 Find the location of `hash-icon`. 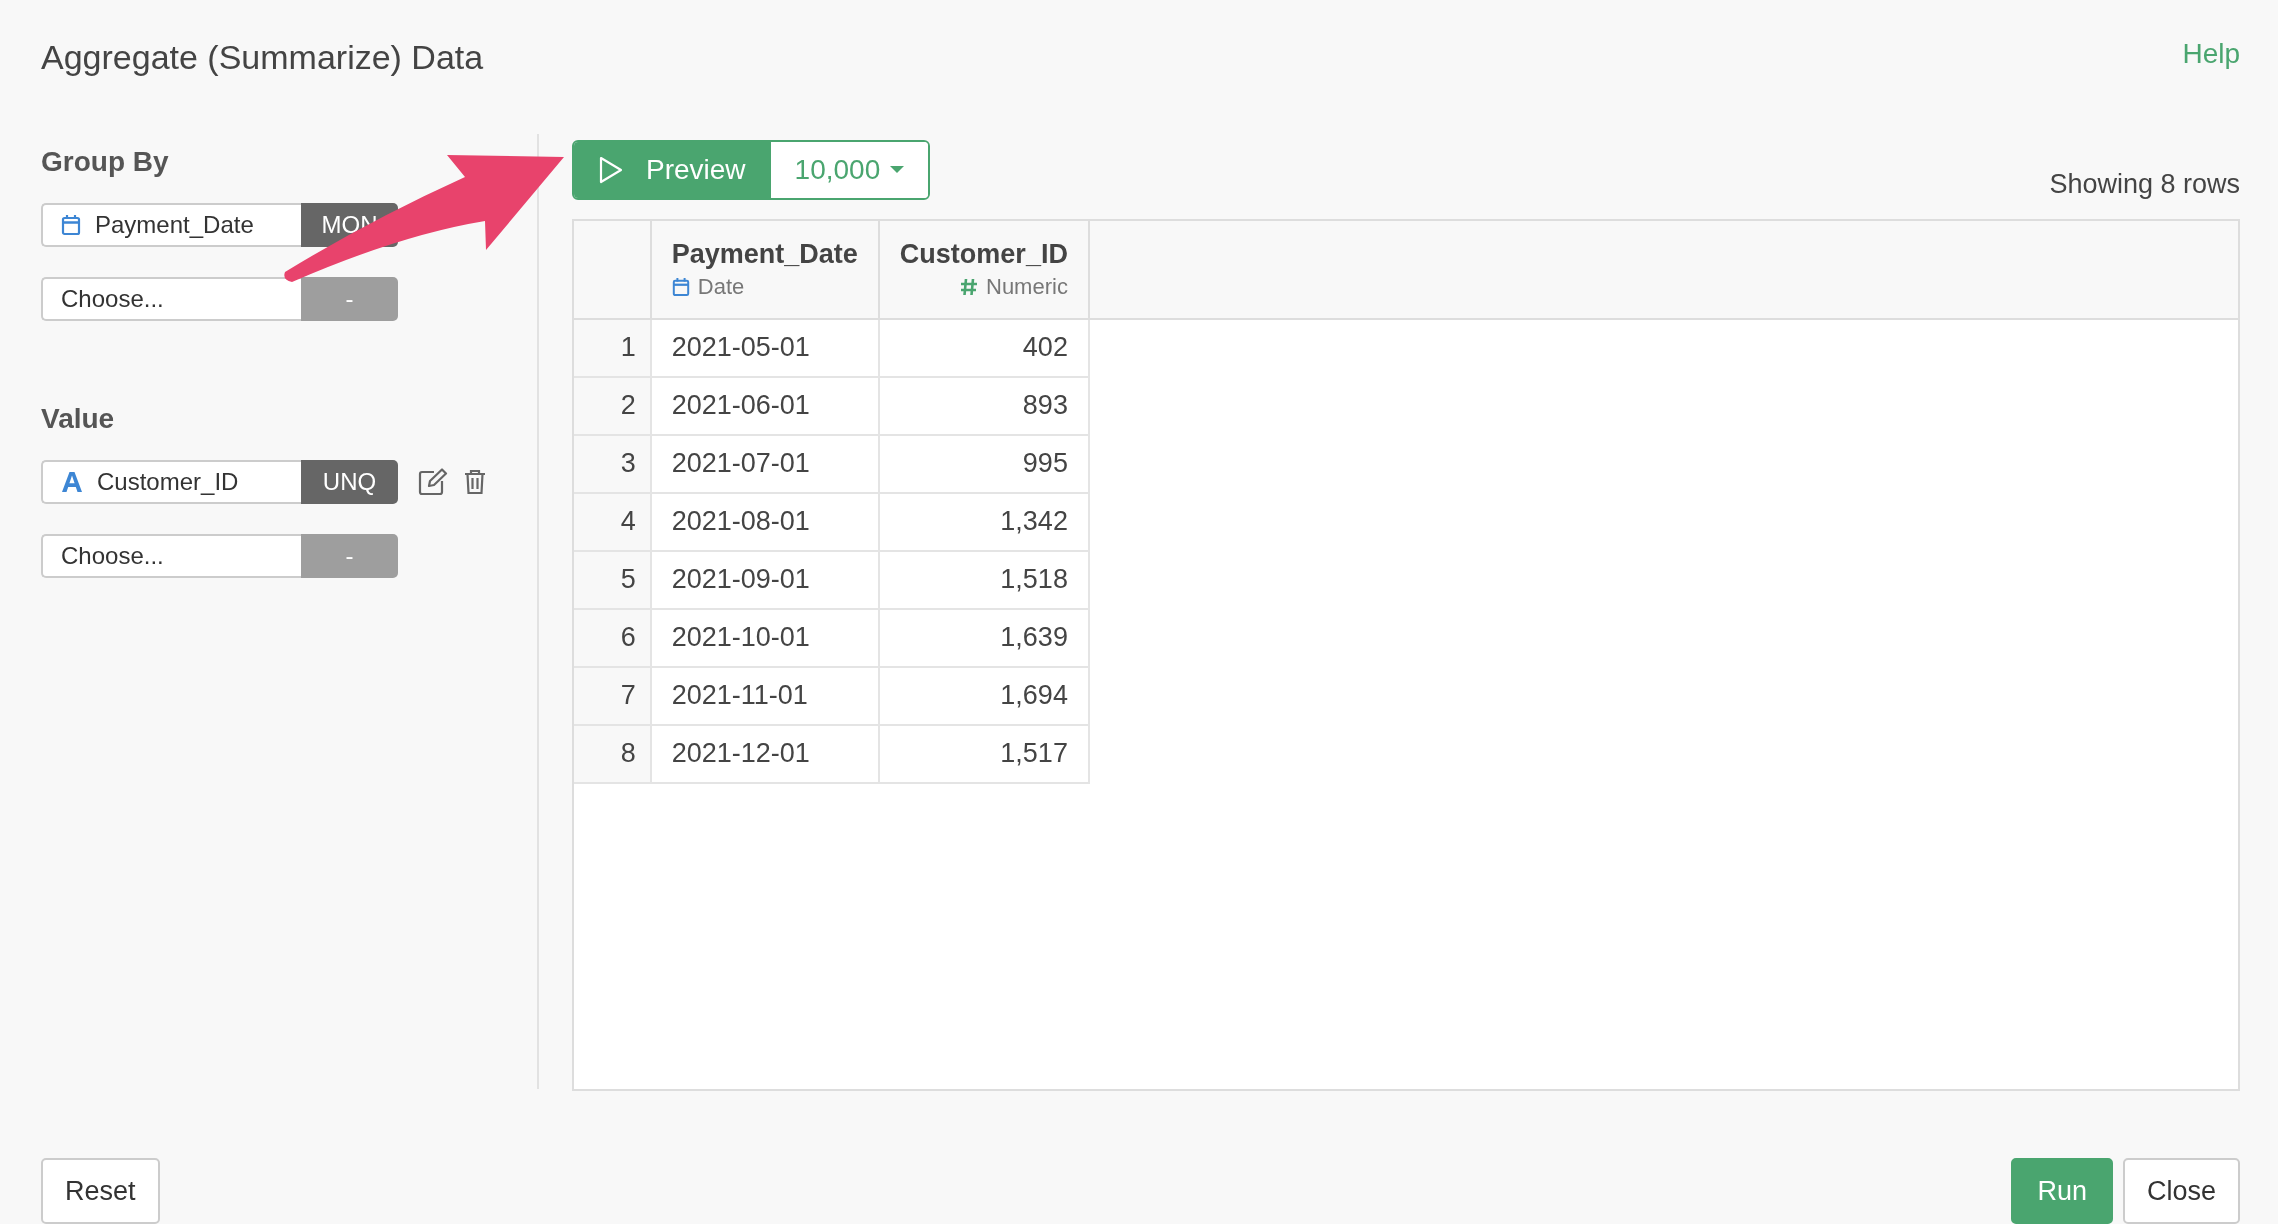

hash-icon is located at coordinates (969, 286).